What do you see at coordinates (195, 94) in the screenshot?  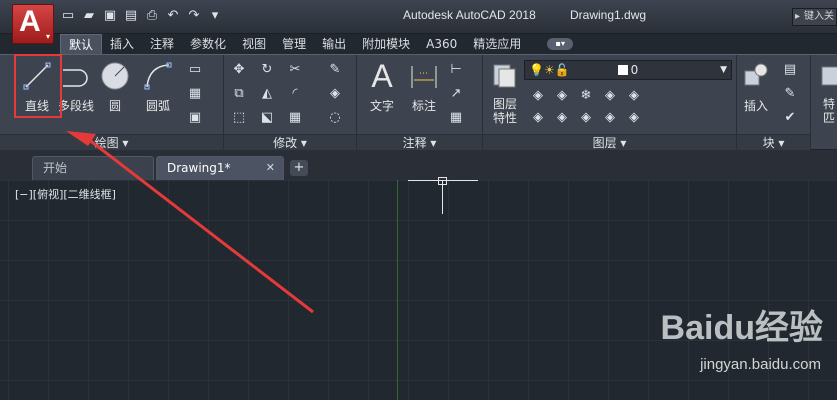 I see `hatch-icon: ▦` at bounding box center [195, 94].